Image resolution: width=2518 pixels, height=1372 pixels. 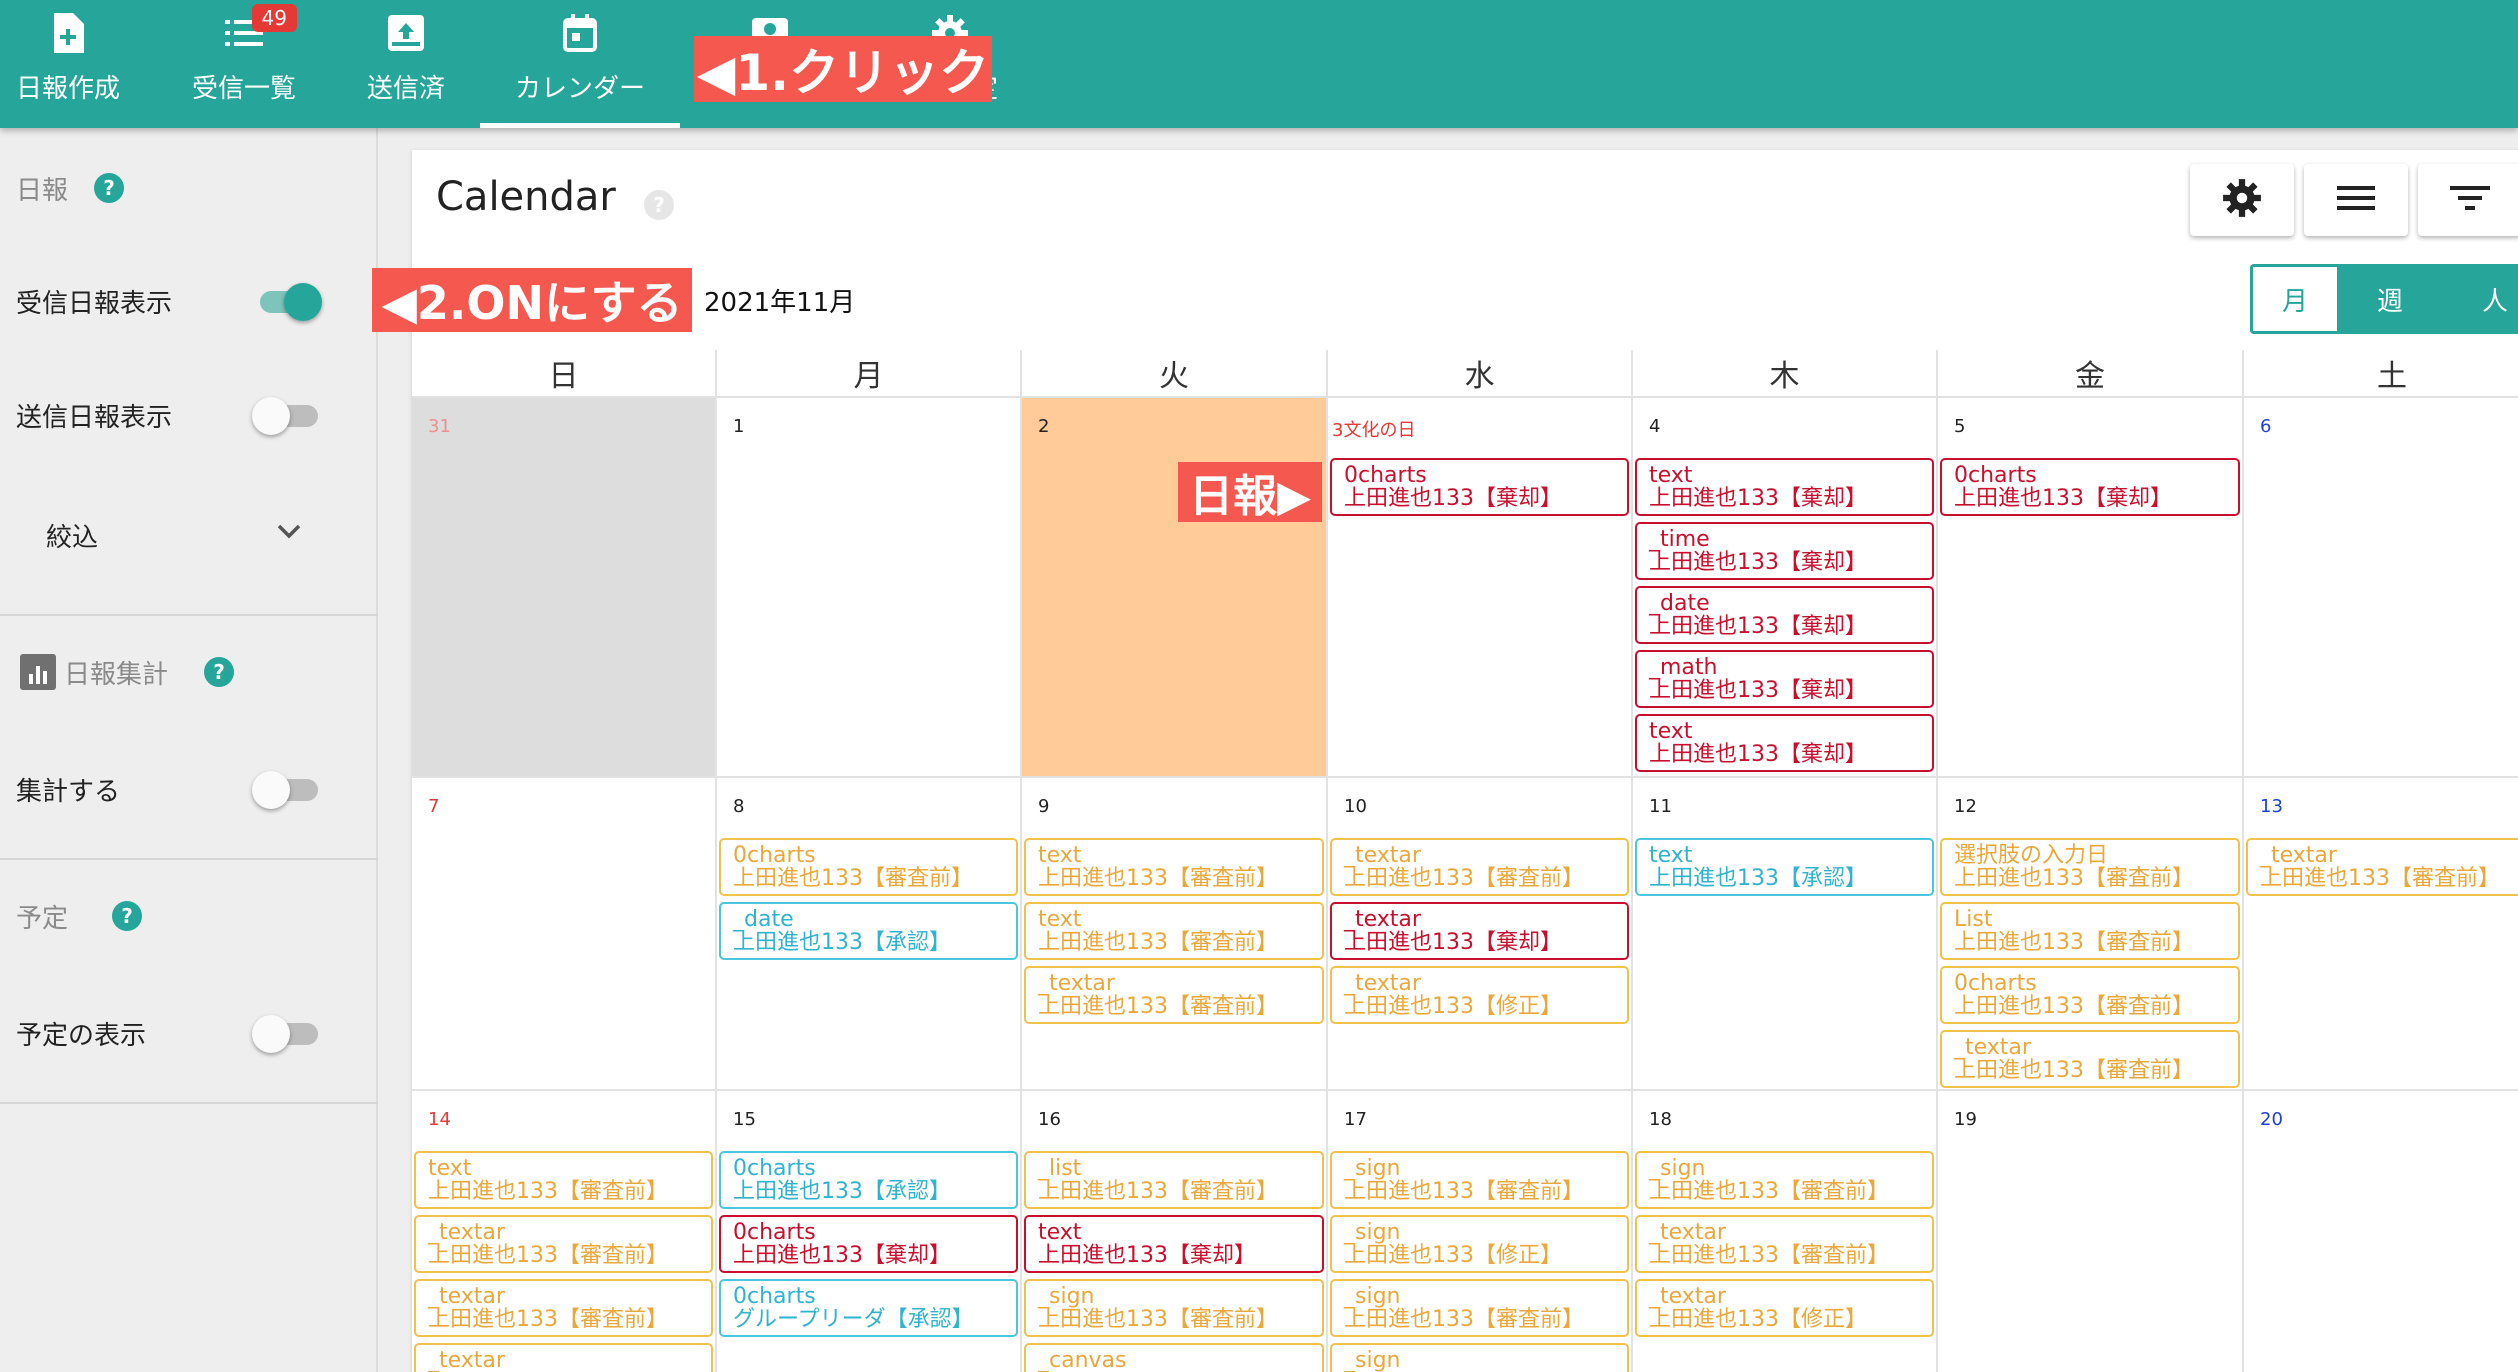 What do you see at coordinates (2381, 1231) in the screenshot?
I see `calendar-day-cell: 20` at bounding box center [2381, 1231].